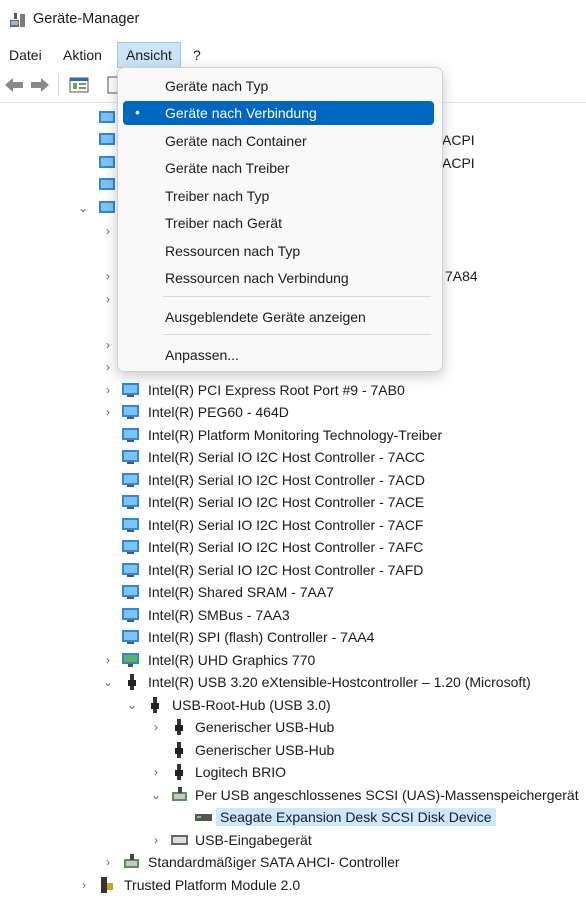 The image size is (586, 900). Describe the element at coordinates (197, 55) in the screenshot. I see `menu-help: ?` at that location.